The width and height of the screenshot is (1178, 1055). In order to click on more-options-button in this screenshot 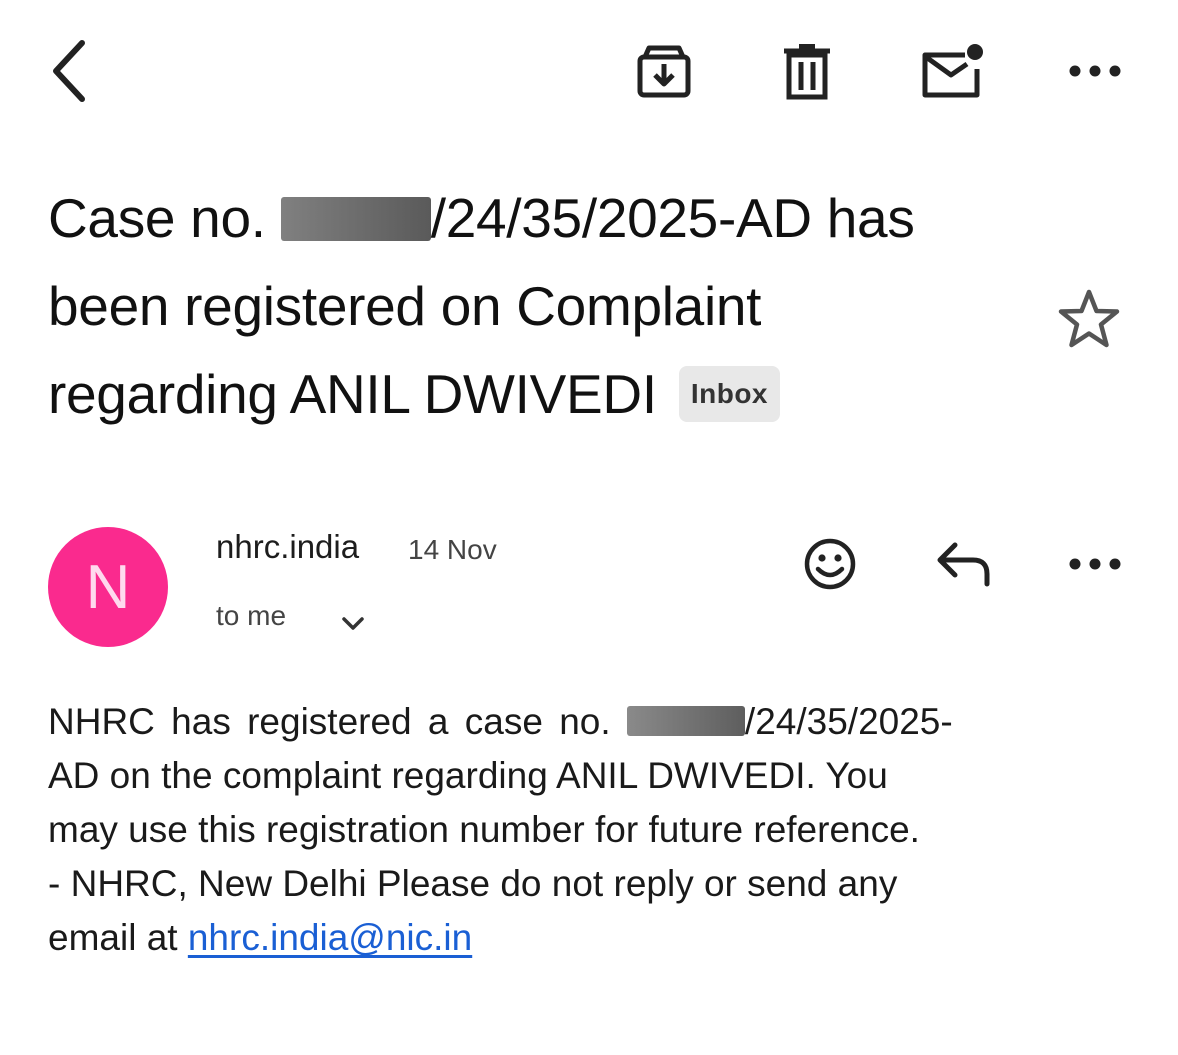, I will do `click(1095, 71)`.